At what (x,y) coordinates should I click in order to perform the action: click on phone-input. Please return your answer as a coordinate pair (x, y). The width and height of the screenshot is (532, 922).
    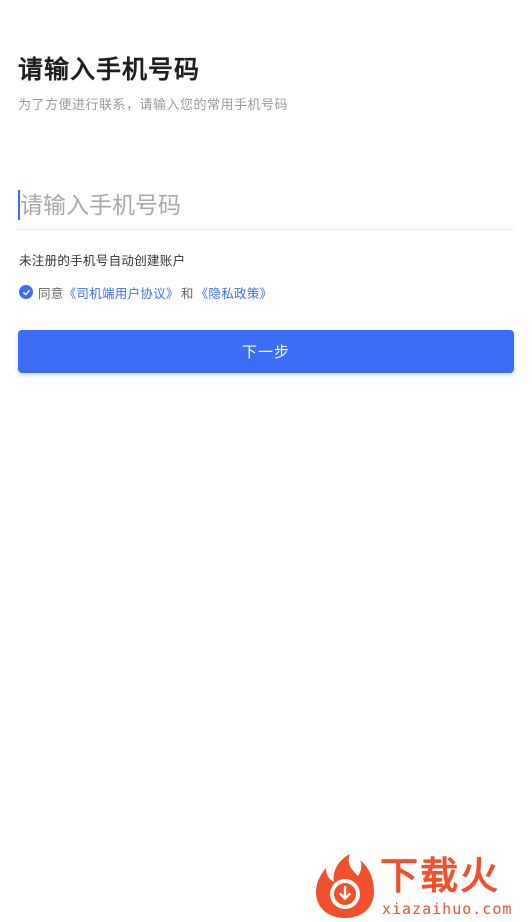
    Looking at the image, I should click on (267, 206).